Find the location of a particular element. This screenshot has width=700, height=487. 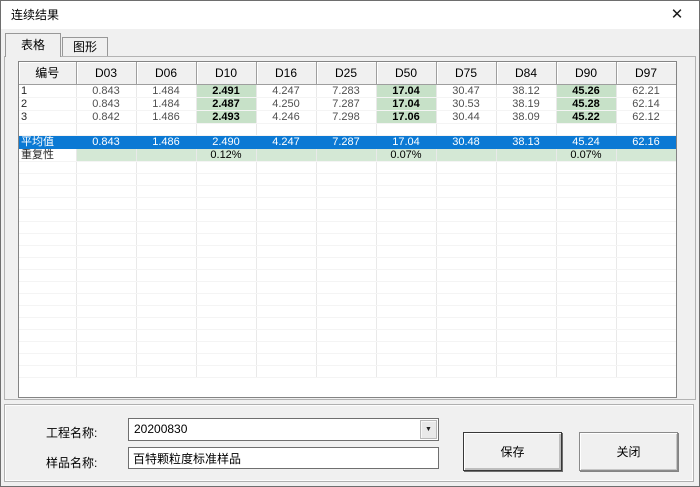

close-icon: ✕ is located at coordinates (677, 15).